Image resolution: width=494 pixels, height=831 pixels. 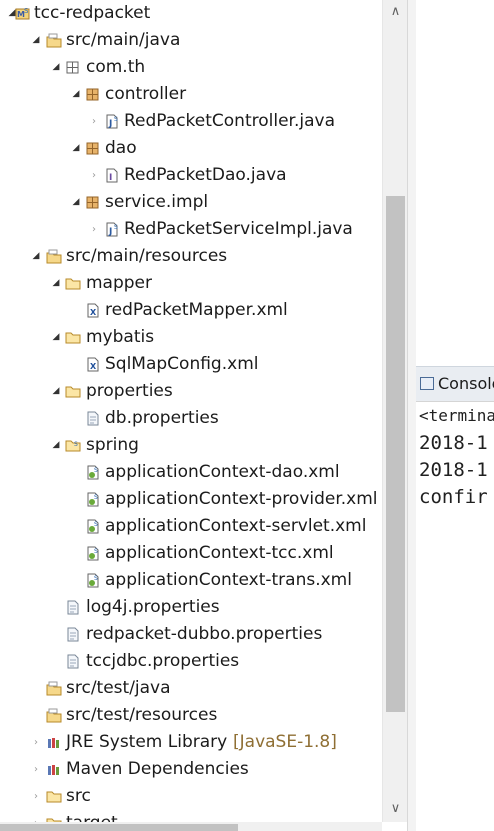 What do you see at coordinates (121, 148) in the screenshot?
I see `tree-item-label: dao` at bounding box center [121, 148].